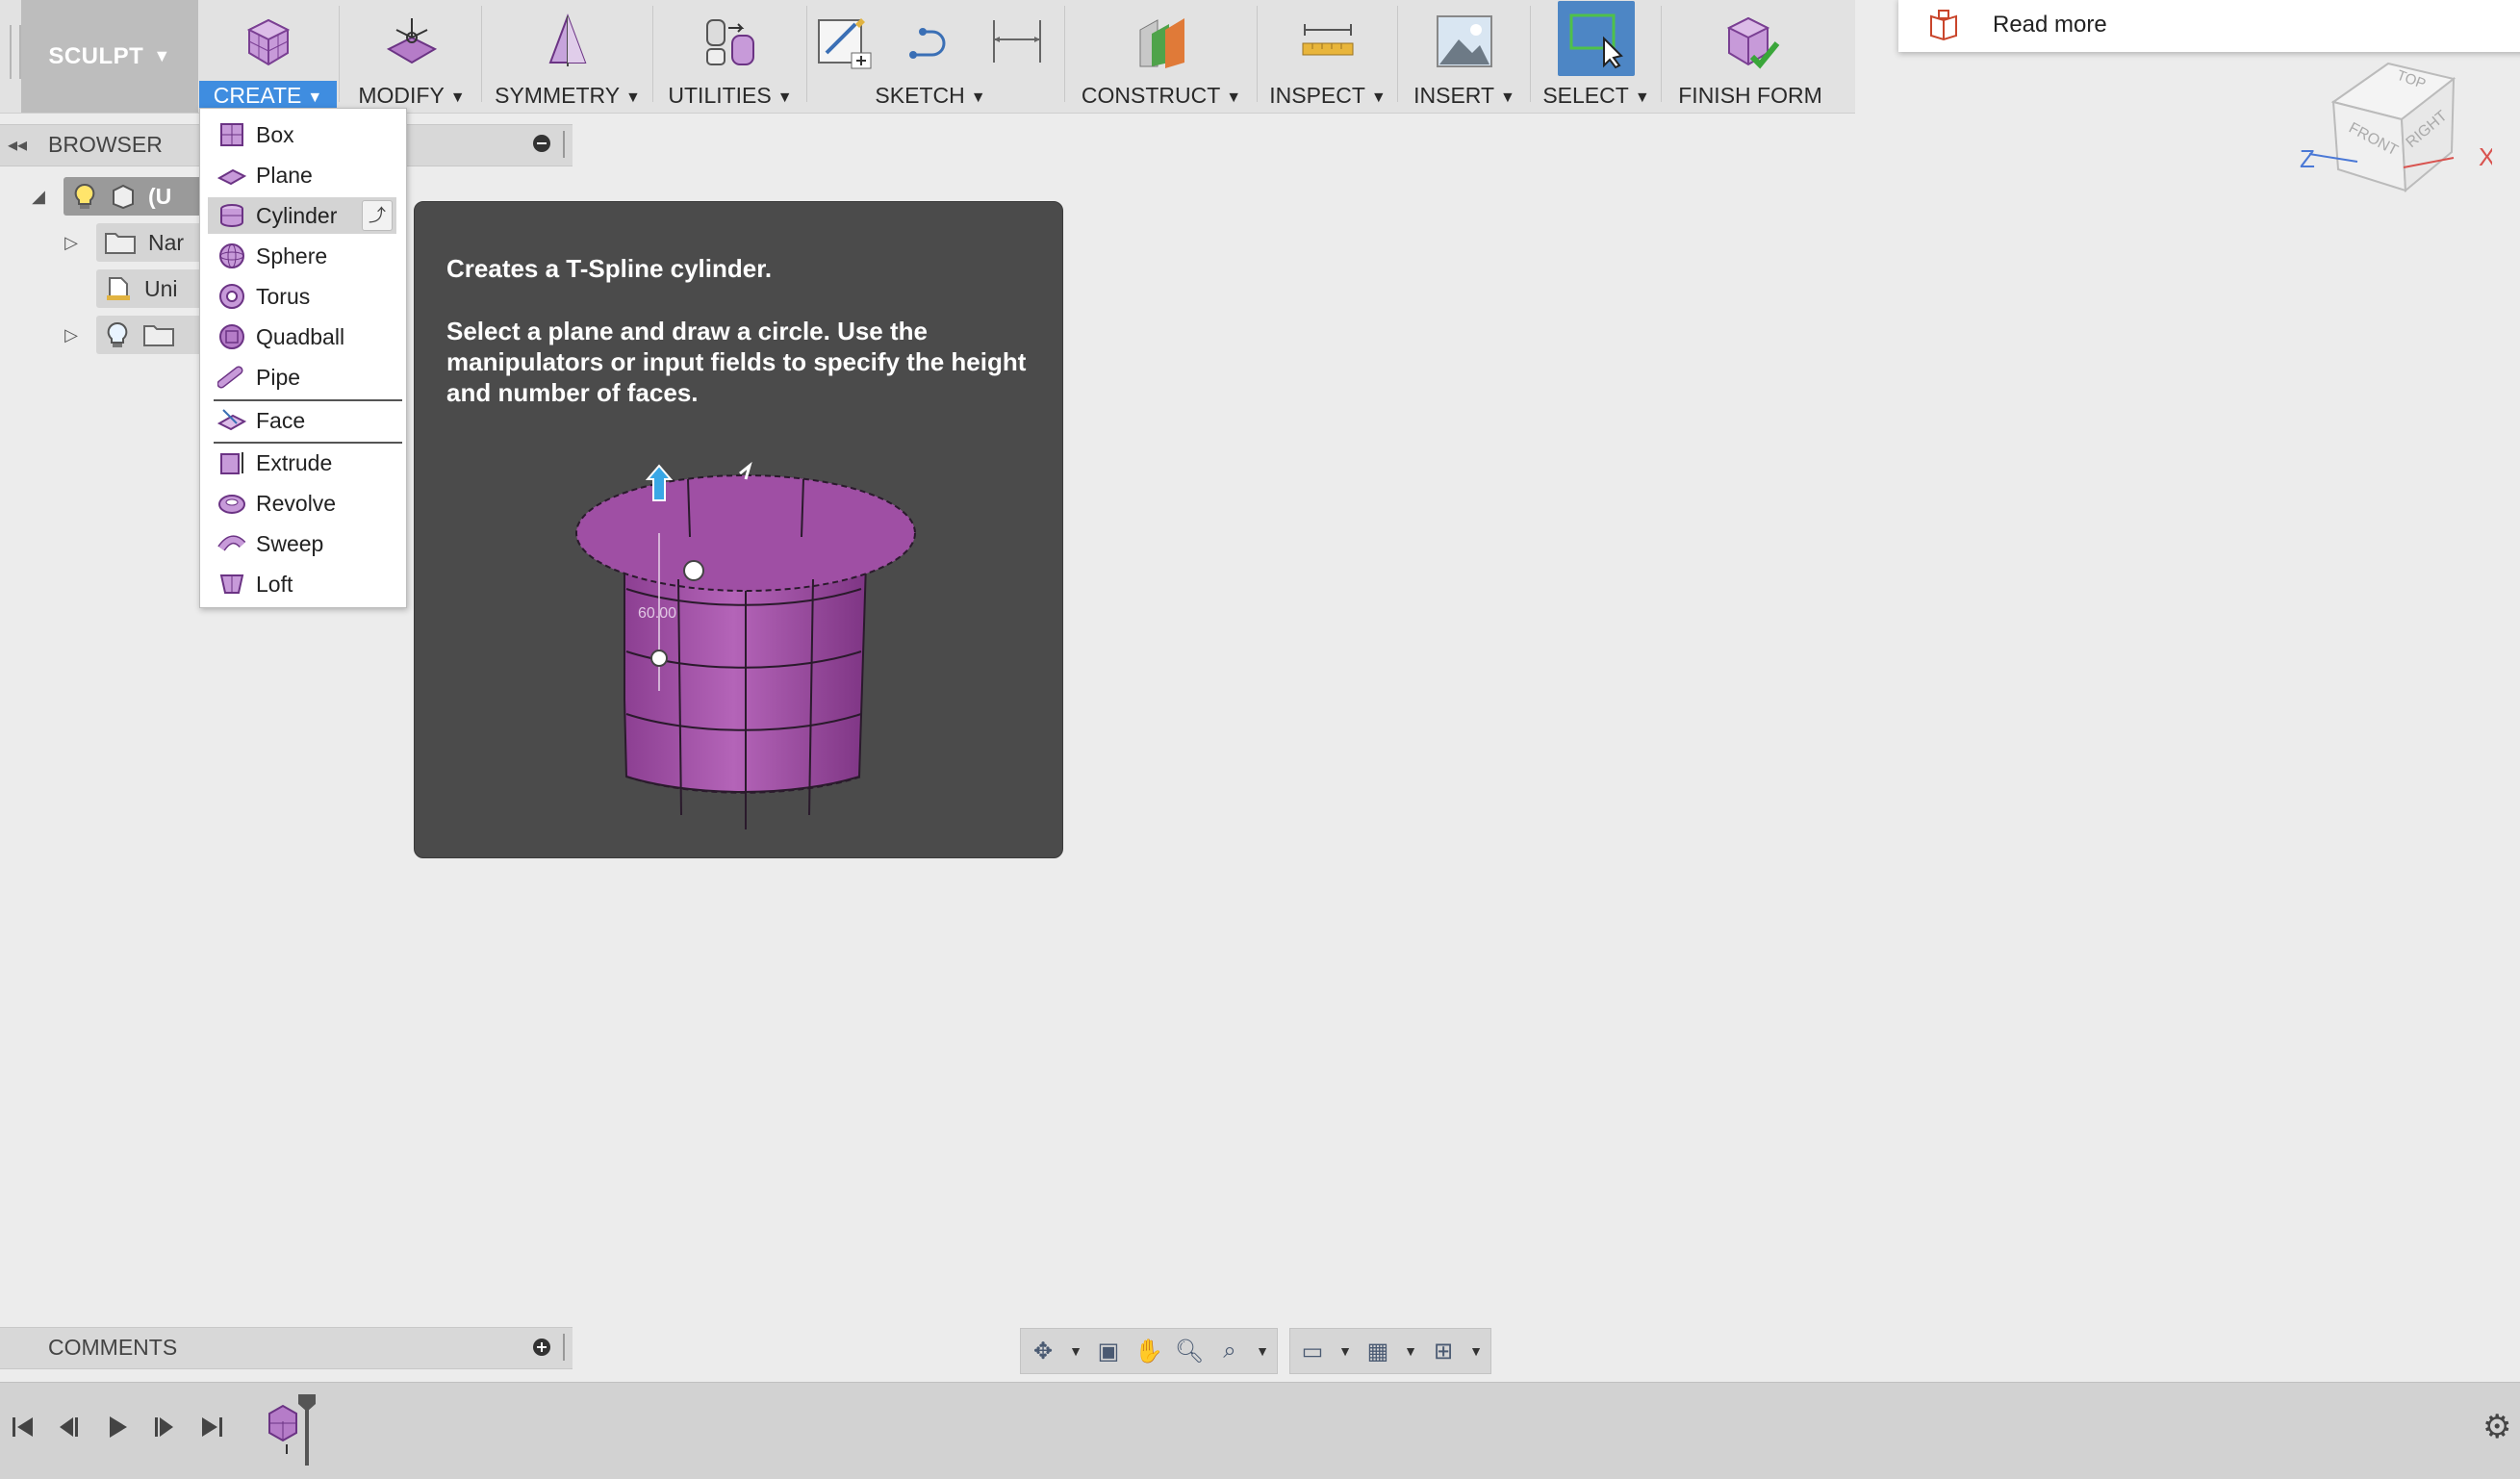  What do you see at coordinates (1597, 95) in the screenshot?
I see `select-menu-button: SELECT ▼` at bounding box center [1597, 95].